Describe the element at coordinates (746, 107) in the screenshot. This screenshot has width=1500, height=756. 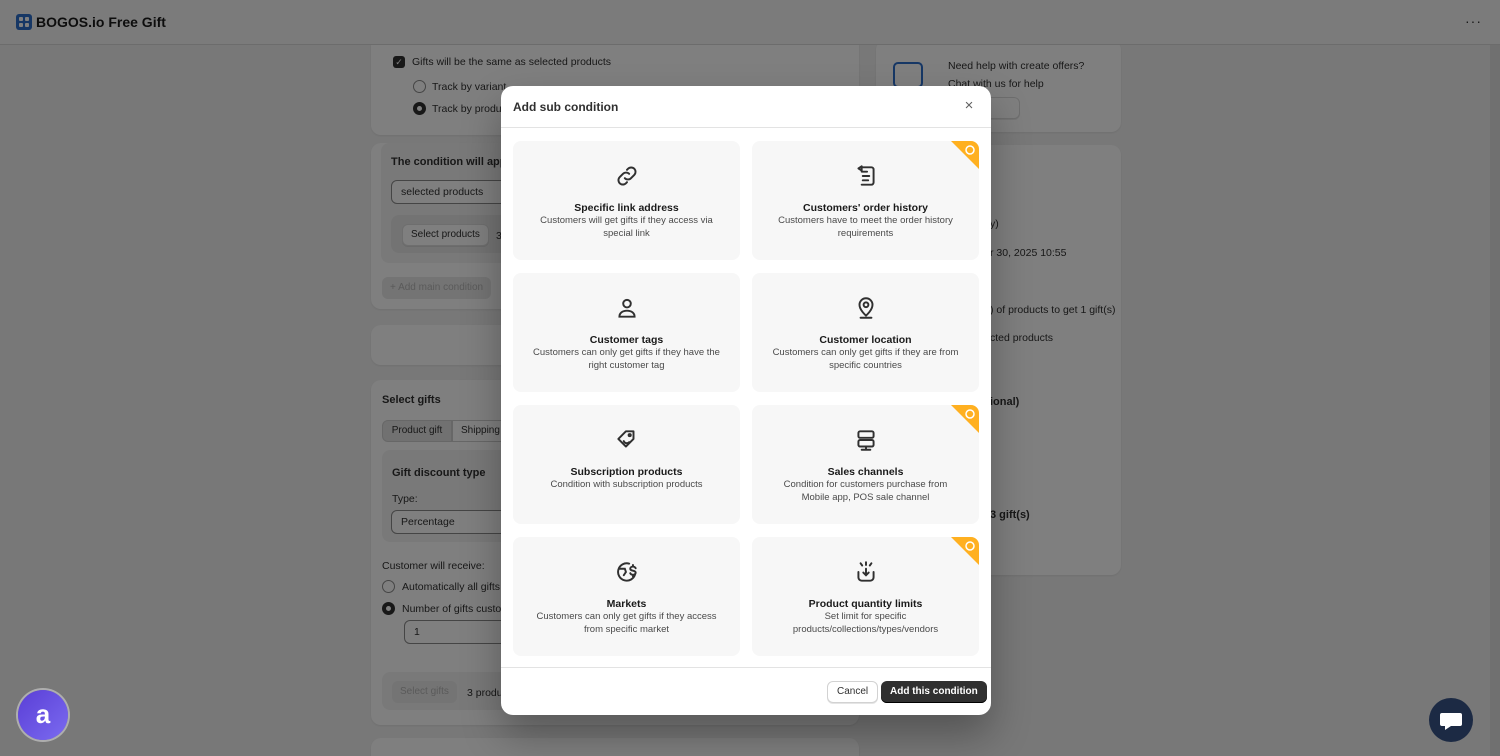
I see `modal-header: Add sub condition ×` at that location.